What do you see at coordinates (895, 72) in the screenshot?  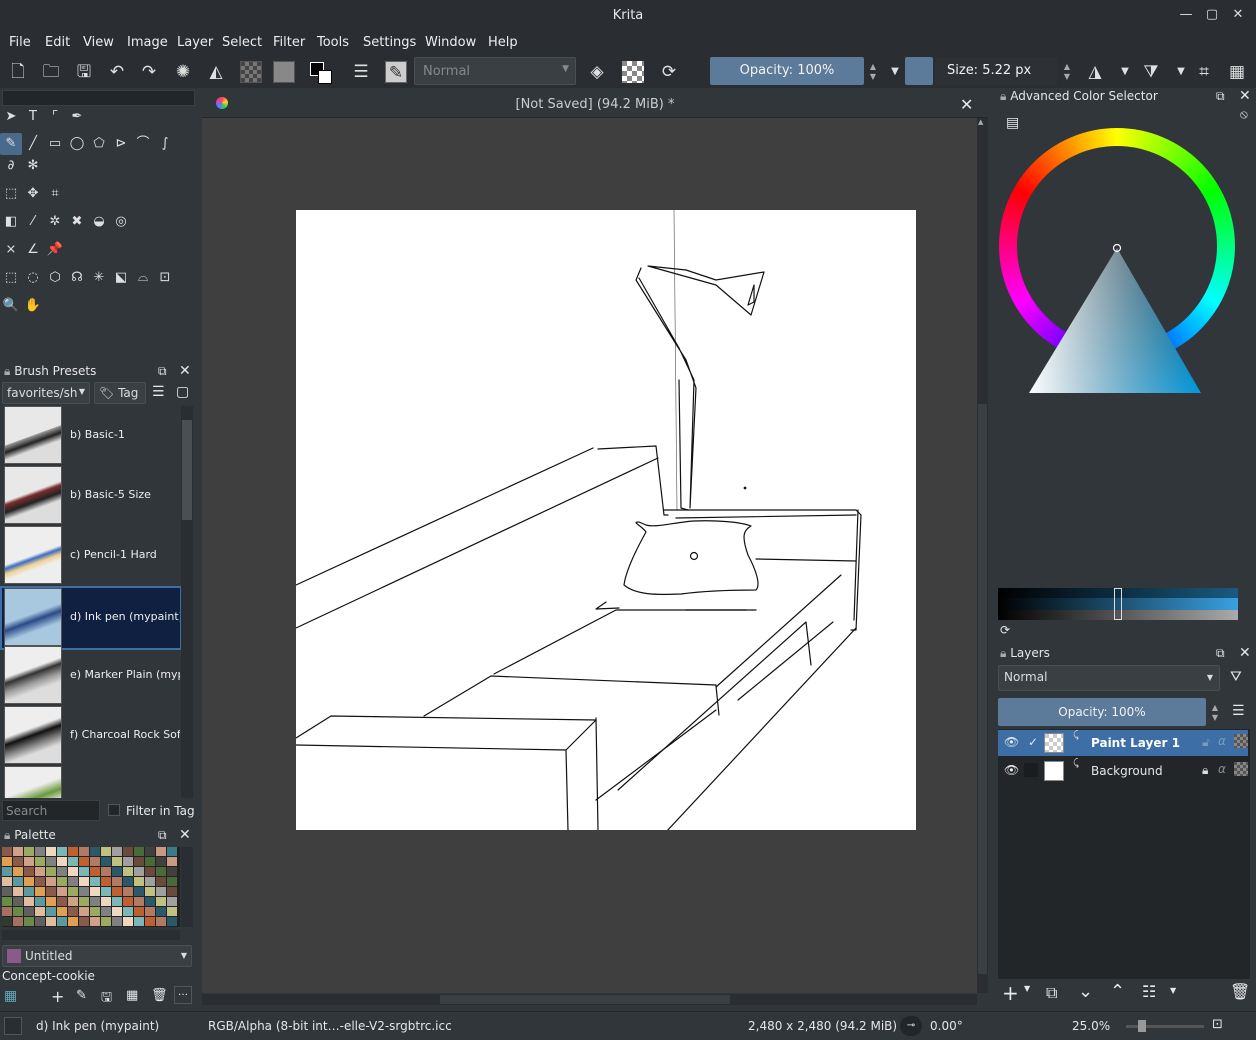 I see `chevron-down-icon: ▼` at bounding box center [895, 72].